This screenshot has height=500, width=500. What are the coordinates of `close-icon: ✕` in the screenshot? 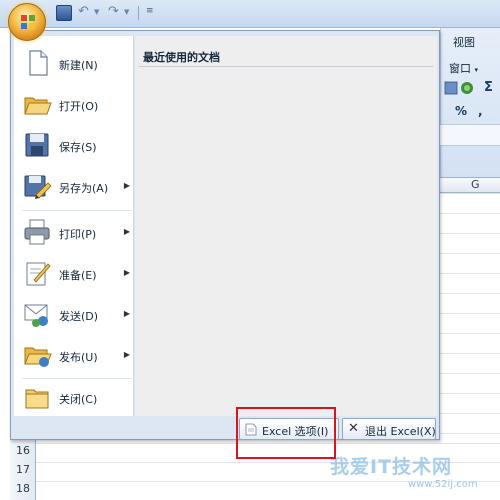 It's located at (353, 428).